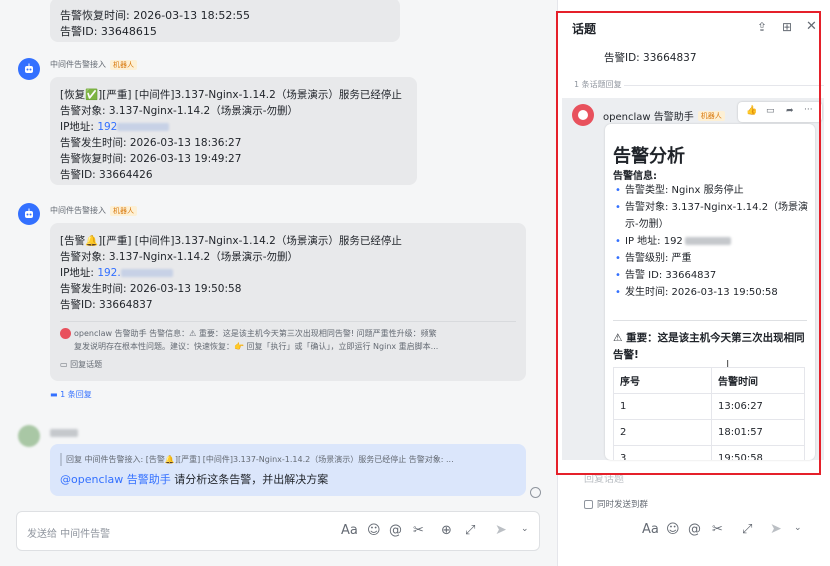 The height and width of the screenshot is (566, 830). What do you see at coordinates (78, 64) in the screenshot?
I see `sender-label: 中间件告警接入` at bounding box center [78, 64].